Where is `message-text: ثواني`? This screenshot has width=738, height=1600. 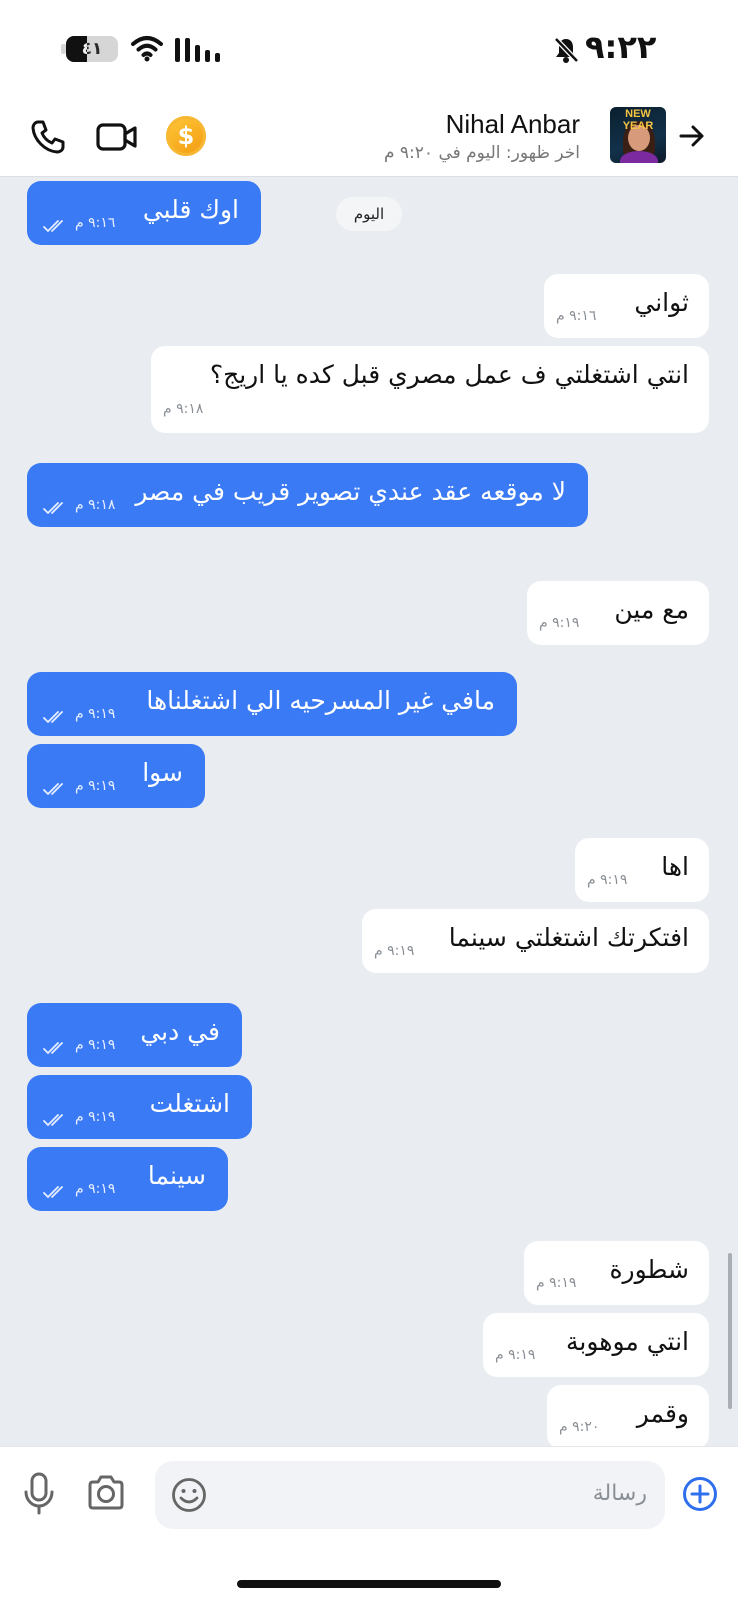
message-text: ثواني is located at coordinates (661, 302).